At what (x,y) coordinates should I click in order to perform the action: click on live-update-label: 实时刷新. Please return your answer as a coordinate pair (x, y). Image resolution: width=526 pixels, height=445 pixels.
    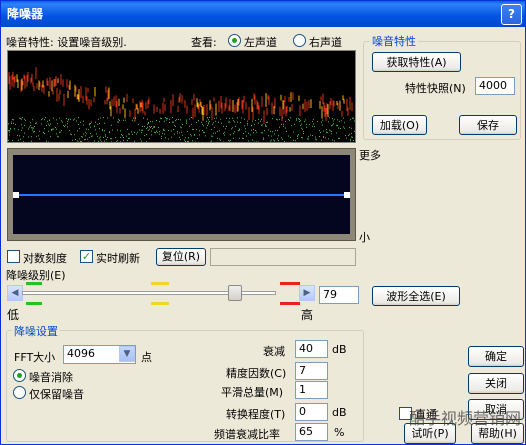
    Looking at the image, I should click on (118, 258).